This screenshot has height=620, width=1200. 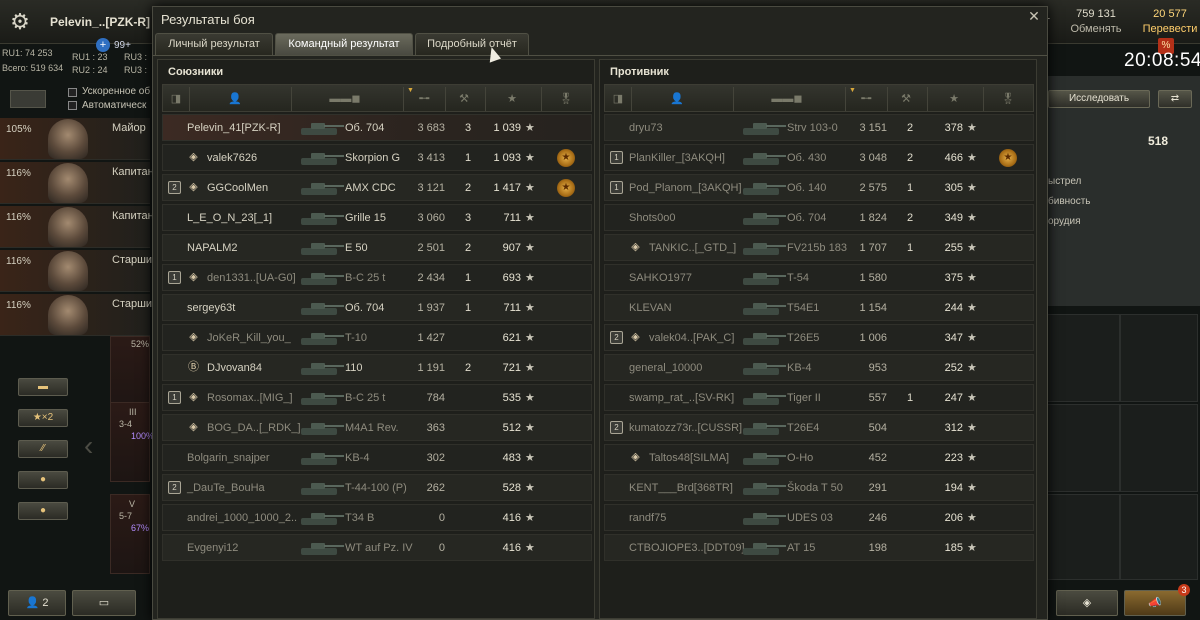 What do you see at coordinates (76, 271) in the screenshot?
I see `crew-member-4: 116% Старши` at bounding box center [76, 271].